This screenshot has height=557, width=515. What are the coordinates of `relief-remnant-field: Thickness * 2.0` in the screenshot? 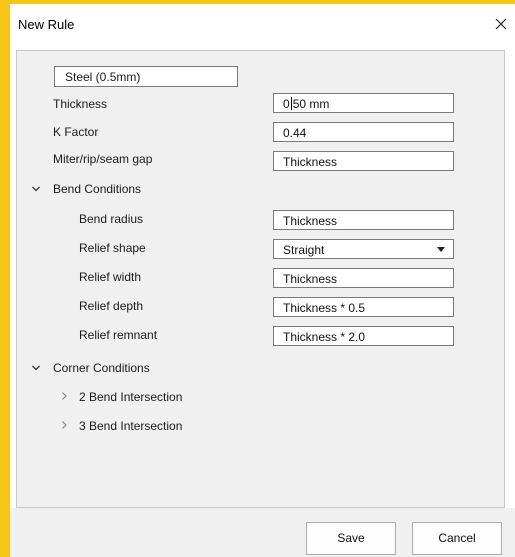 It's located at (363, 336).